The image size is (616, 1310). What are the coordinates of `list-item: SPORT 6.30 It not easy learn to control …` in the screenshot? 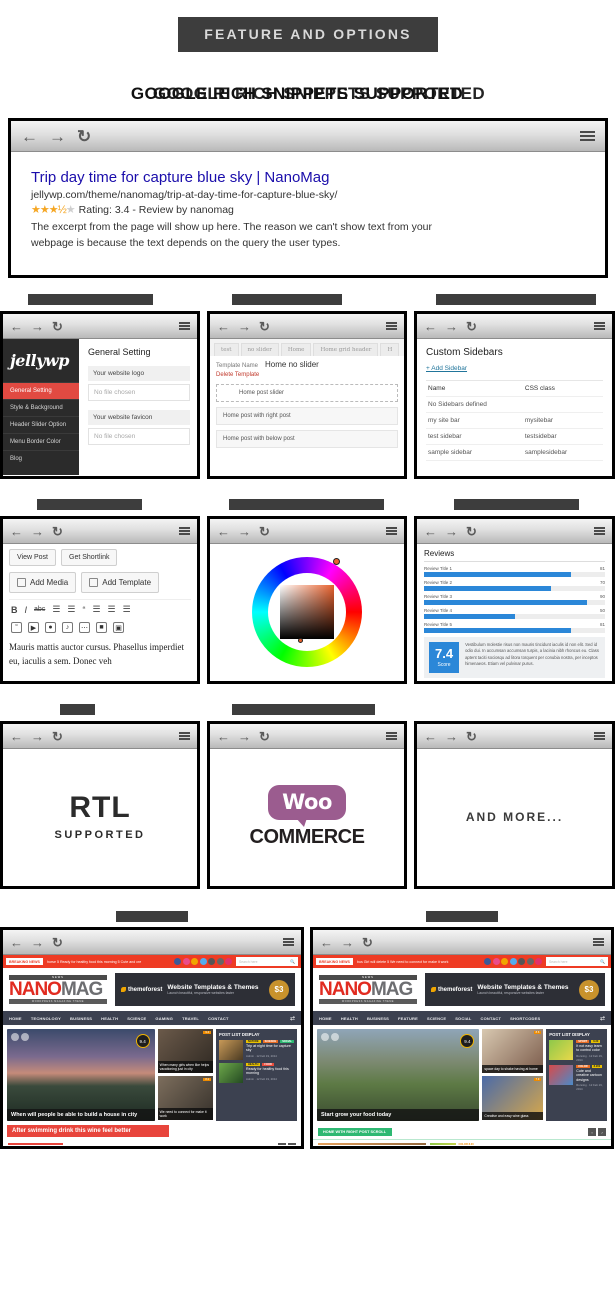 It's located at (576, 1051).